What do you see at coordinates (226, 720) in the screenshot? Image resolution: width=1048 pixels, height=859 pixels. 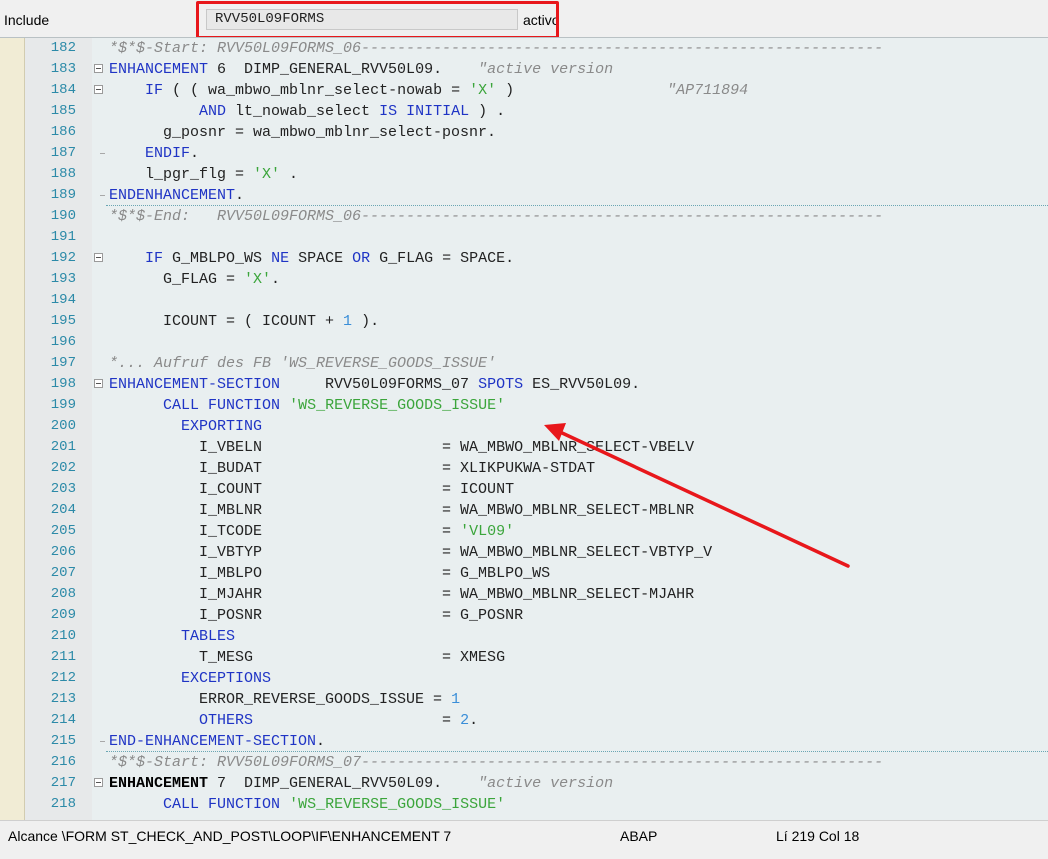 I see `code-token: OTHERS` at bounding box center [226, 720].